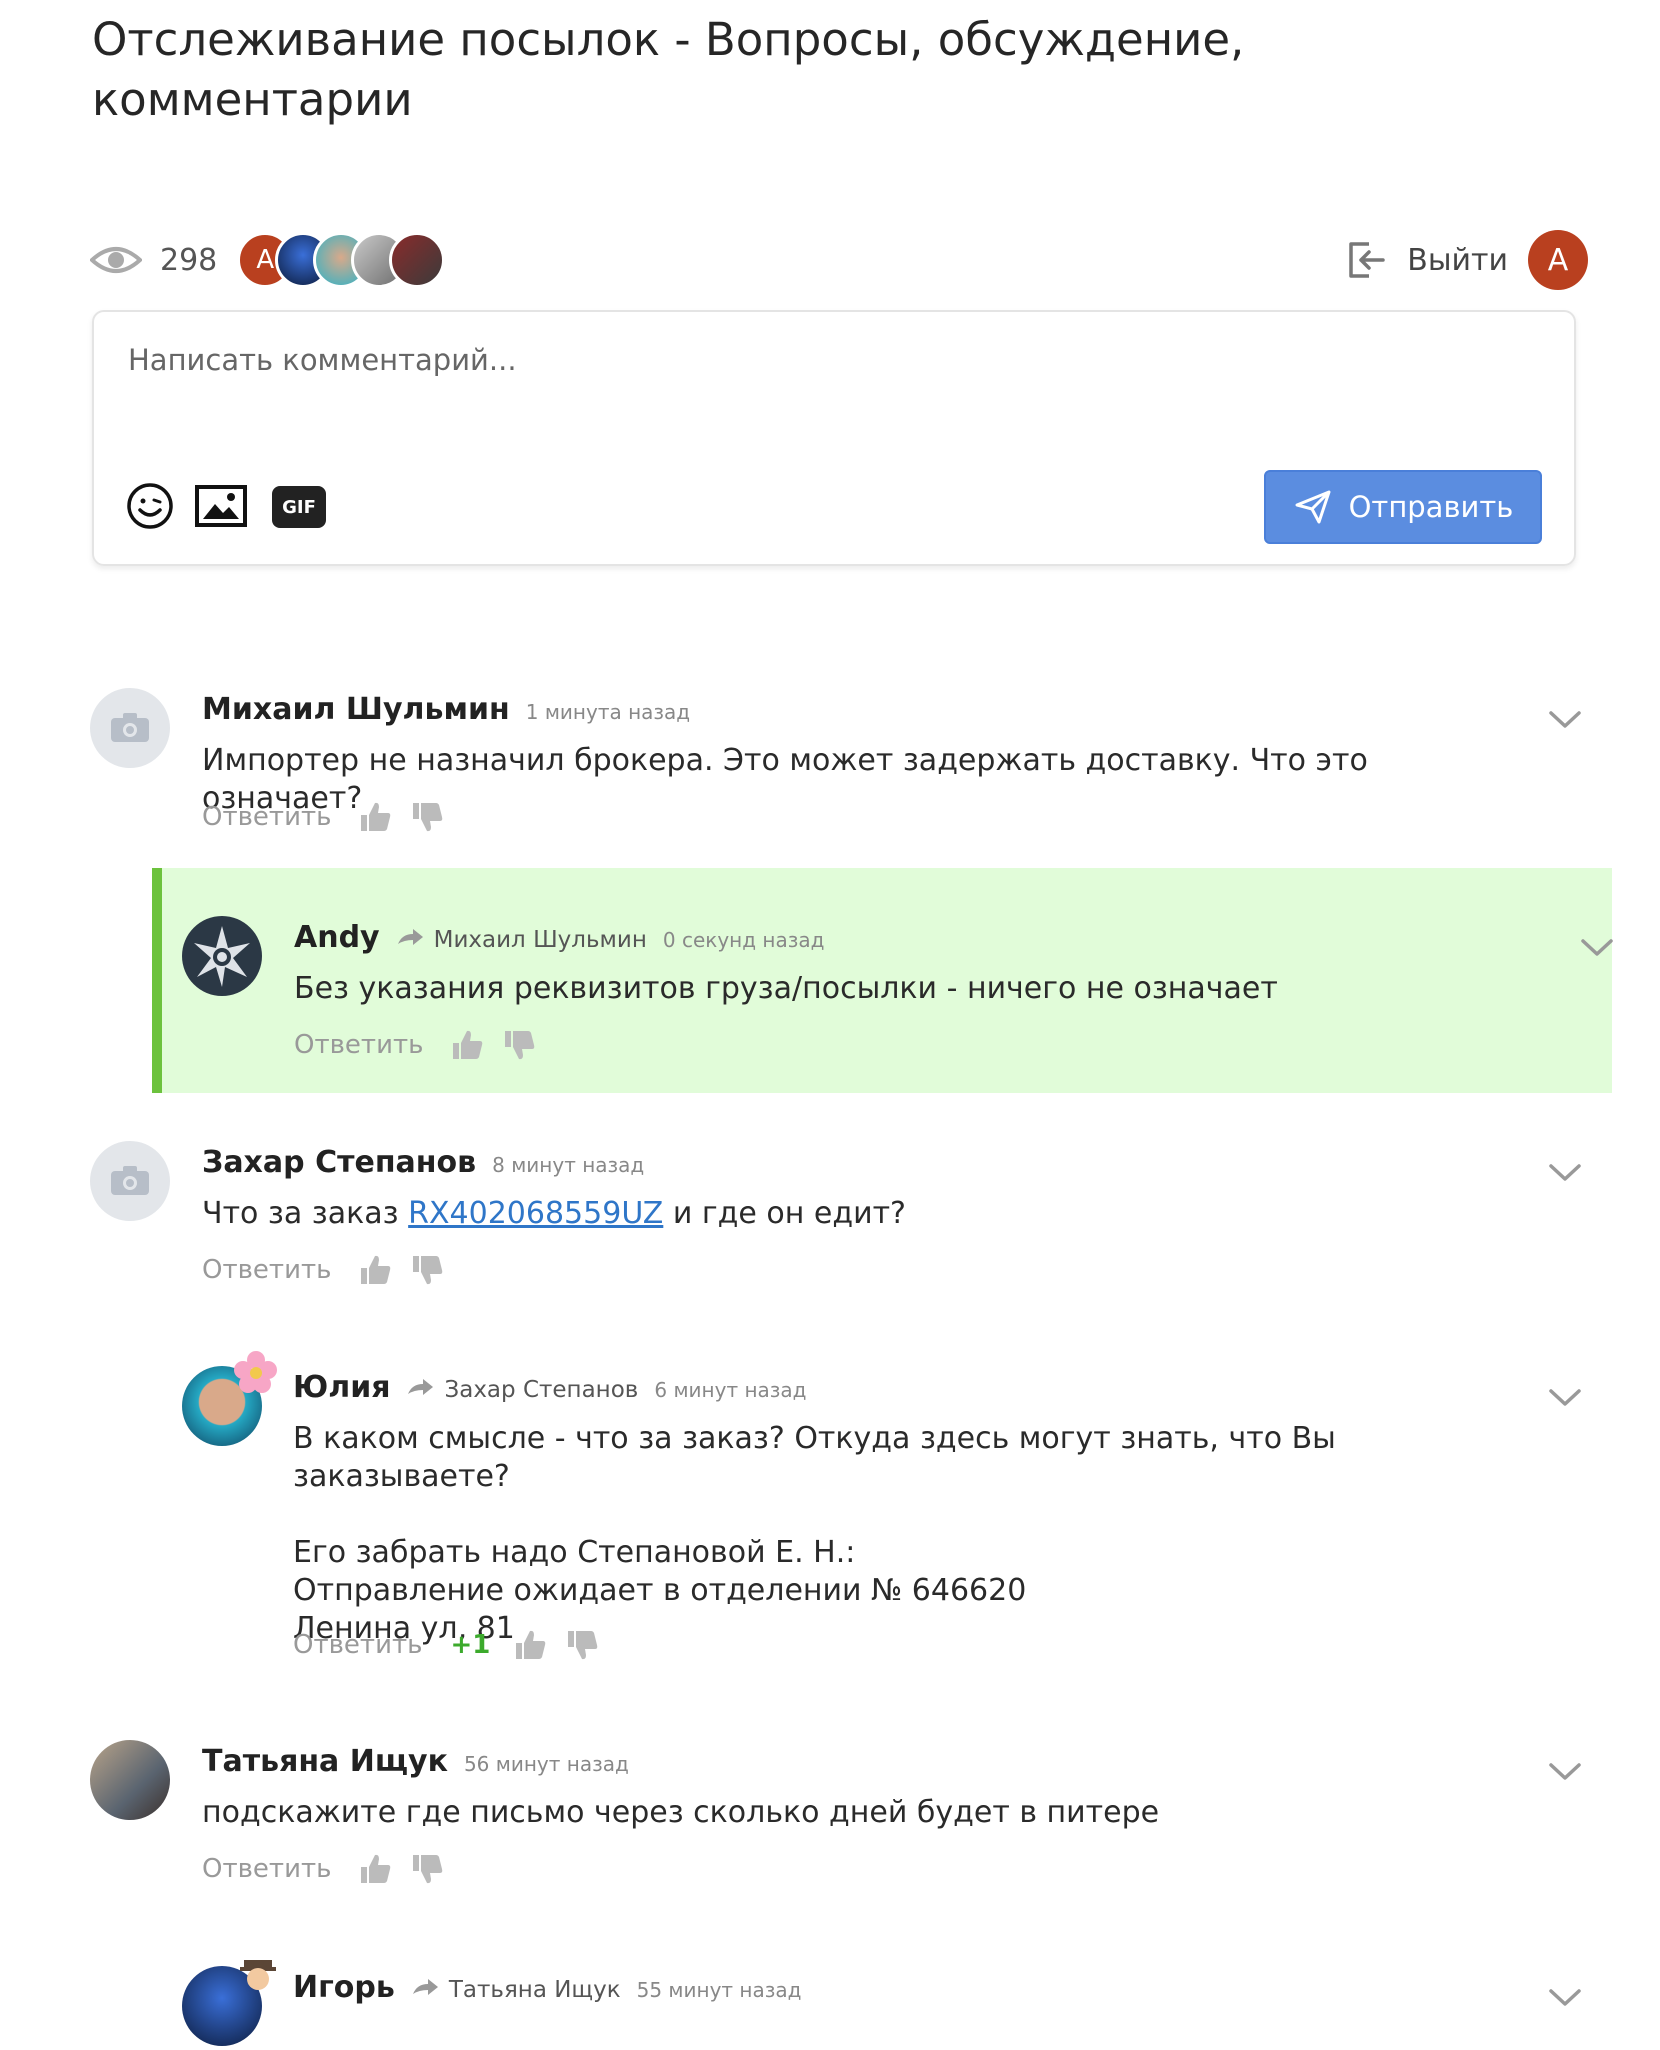  What do you see at coordinates (189, 260) in the screenshot?
I see `view-count: 298` at bounding box center [189, 260].